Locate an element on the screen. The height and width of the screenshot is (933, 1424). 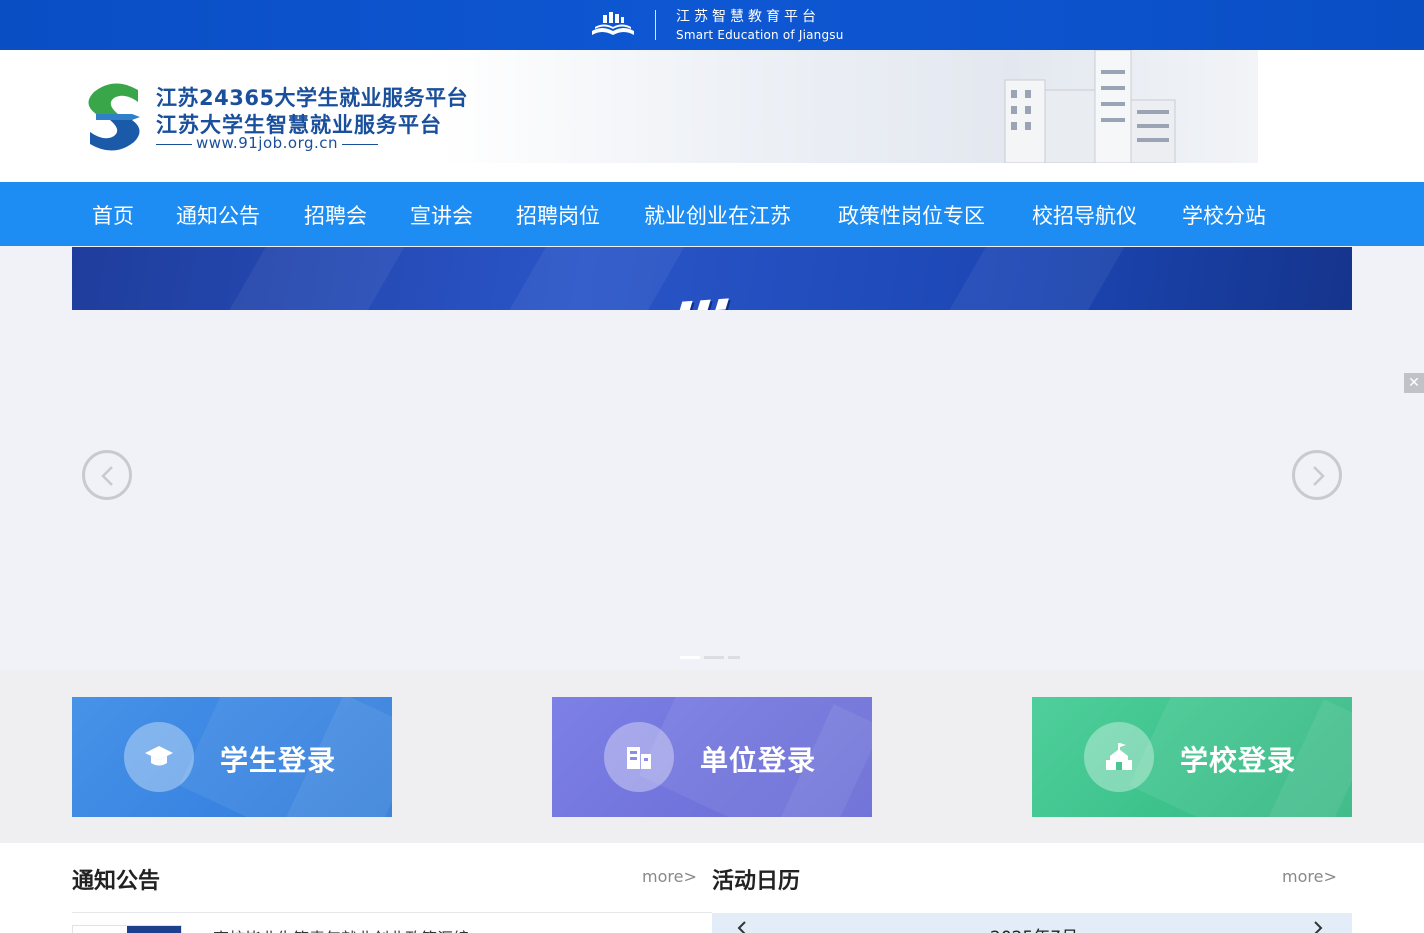
calendar-more-link: more> is located at coordinates (1309, 876).